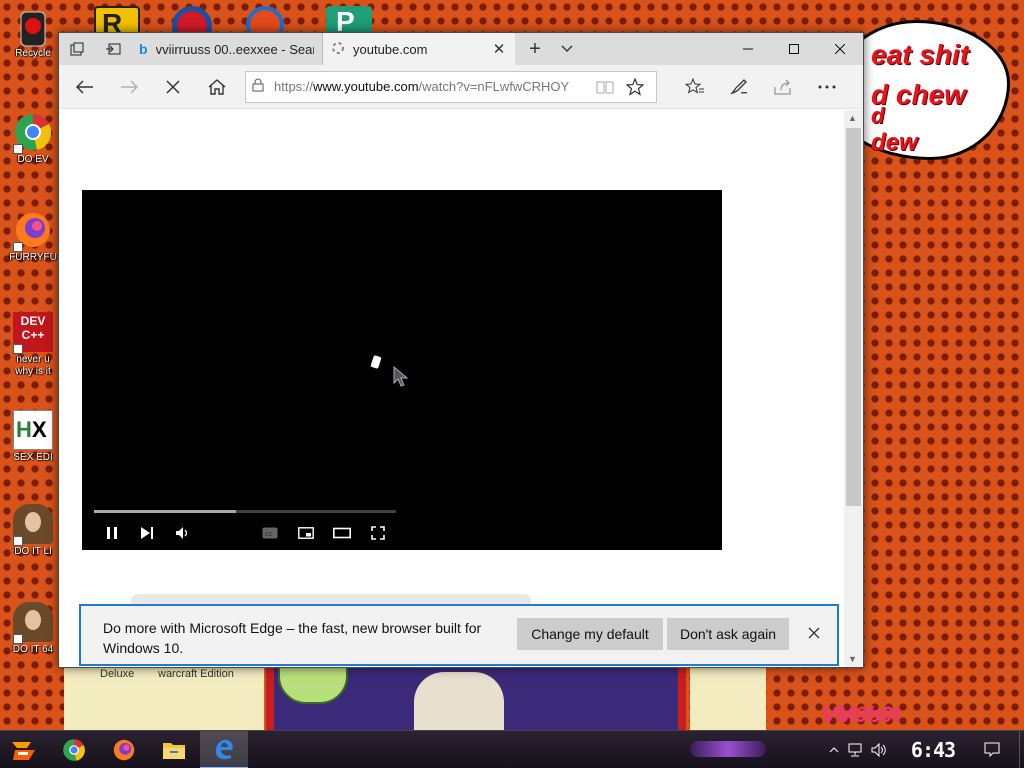 This screenshot has height=768, width=1024. I want to click on tabs-set-aside-list-button, so click(113, 49).